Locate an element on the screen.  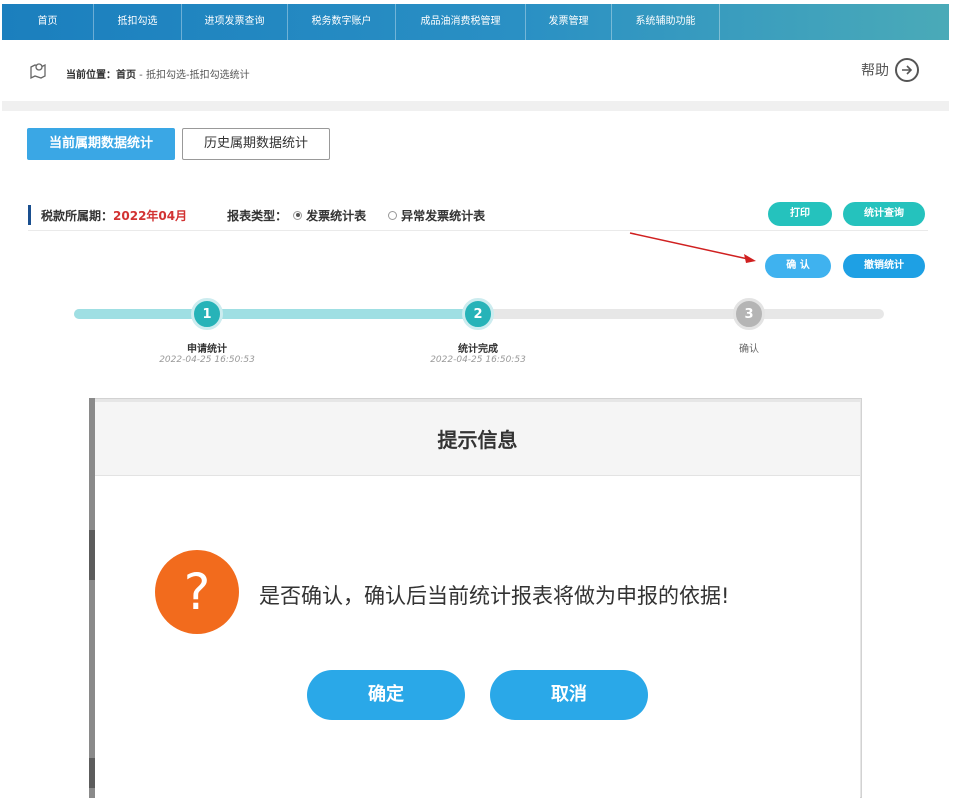
revoke-stats-button: 撤销统计 is located at coordinates (884, 266).